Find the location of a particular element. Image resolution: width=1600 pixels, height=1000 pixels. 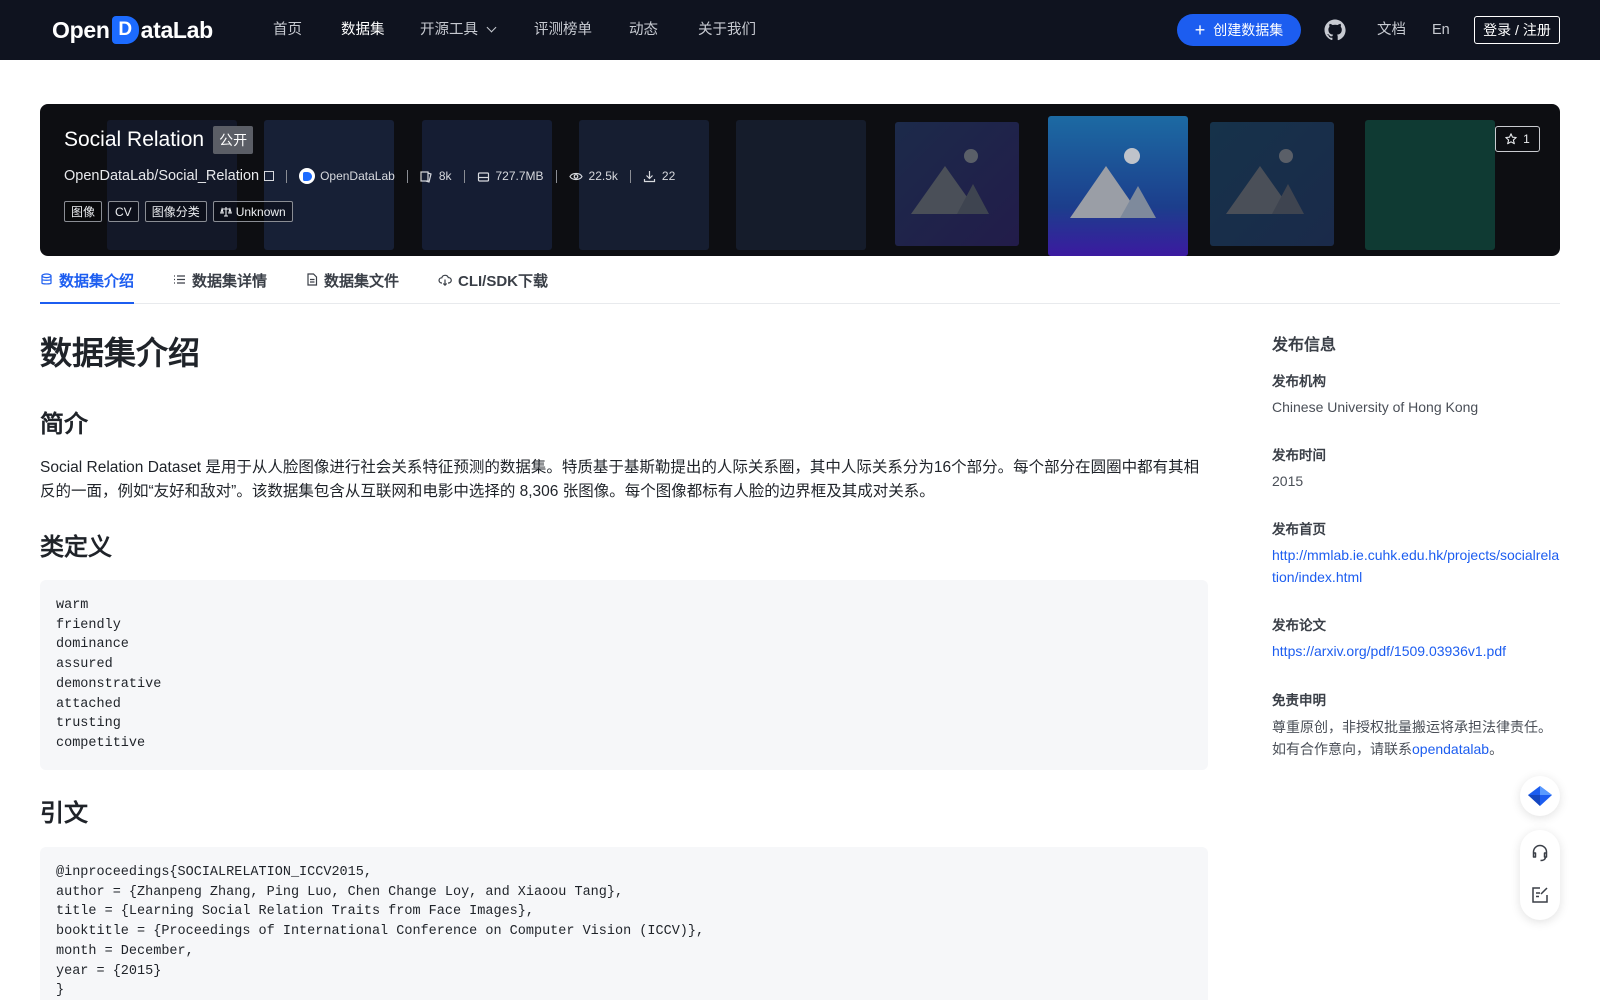

logo-text-right: ataLab is located at coordinates (177, 29).